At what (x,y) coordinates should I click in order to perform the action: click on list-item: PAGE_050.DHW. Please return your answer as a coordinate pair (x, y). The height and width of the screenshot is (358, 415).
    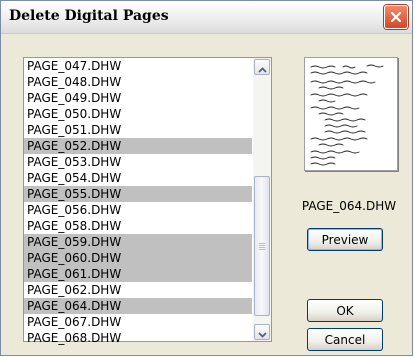
    Looking at the image, I should click on (138, 114).